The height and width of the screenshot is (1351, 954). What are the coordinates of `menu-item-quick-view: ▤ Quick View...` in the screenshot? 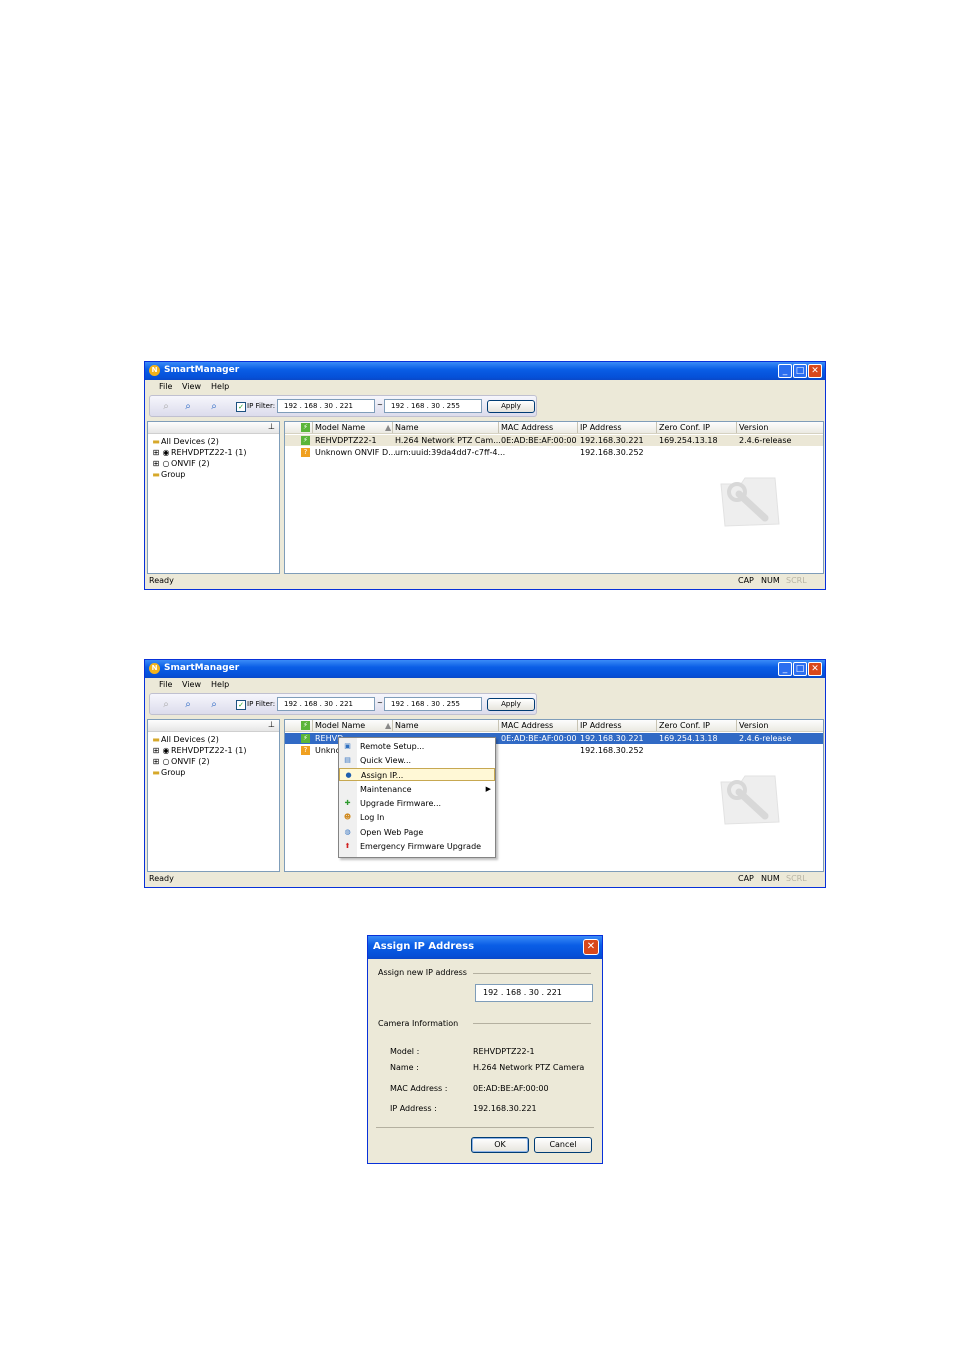 It's located at (417, 760).